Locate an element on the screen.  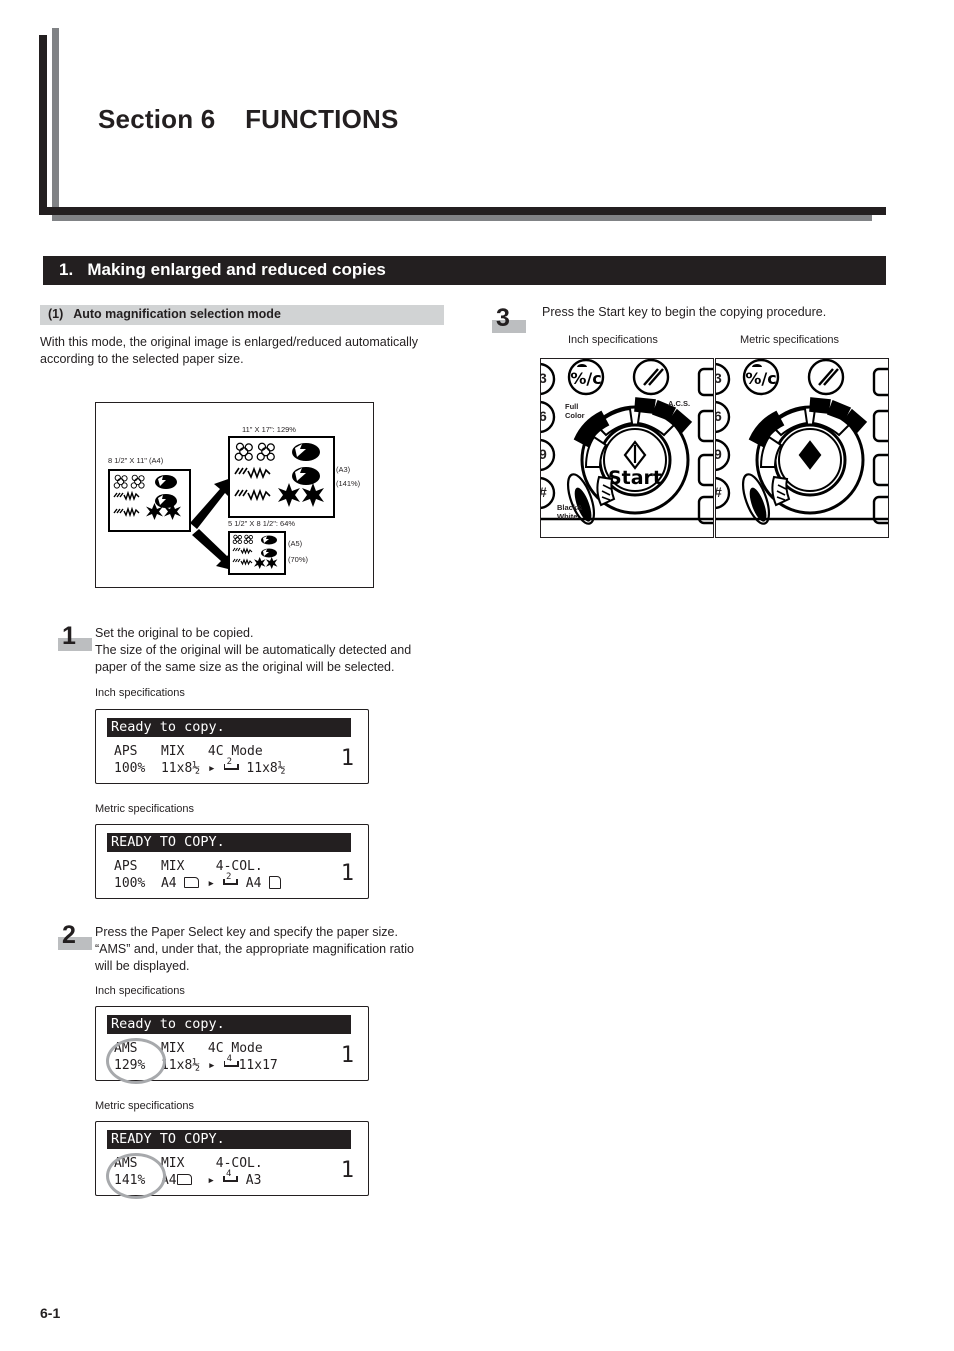
illustration-original-box is located at coordinates (149, 500).